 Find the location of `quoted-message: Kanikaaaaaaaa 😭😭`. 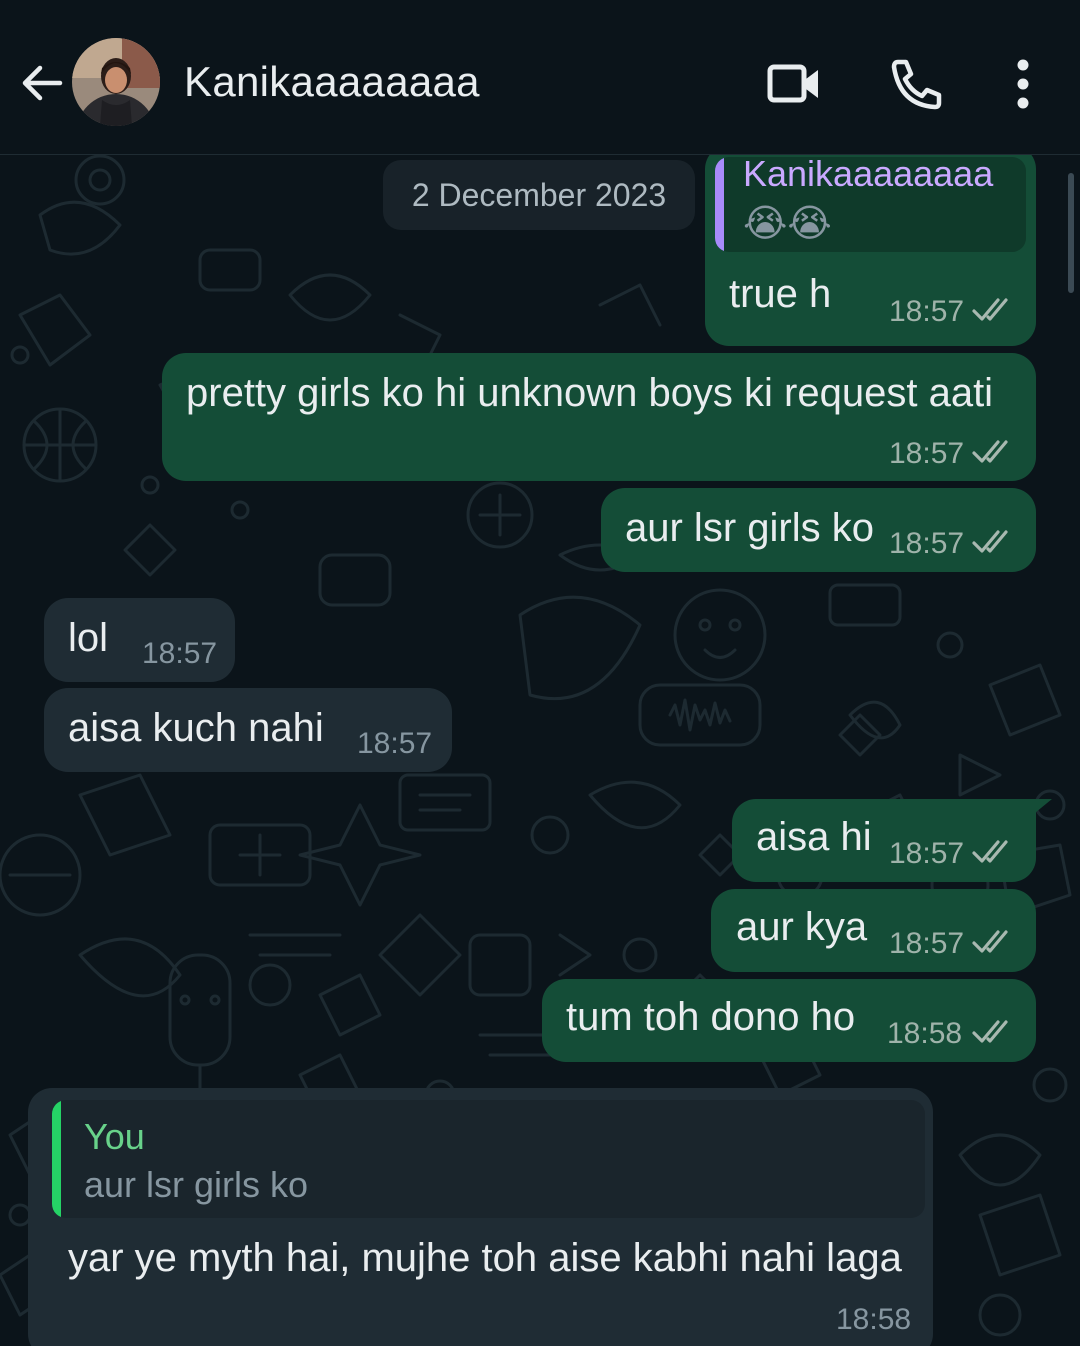

quoted-message: Kanikaaaaaaaa 😭😭 is located at coordinates (870, 204).